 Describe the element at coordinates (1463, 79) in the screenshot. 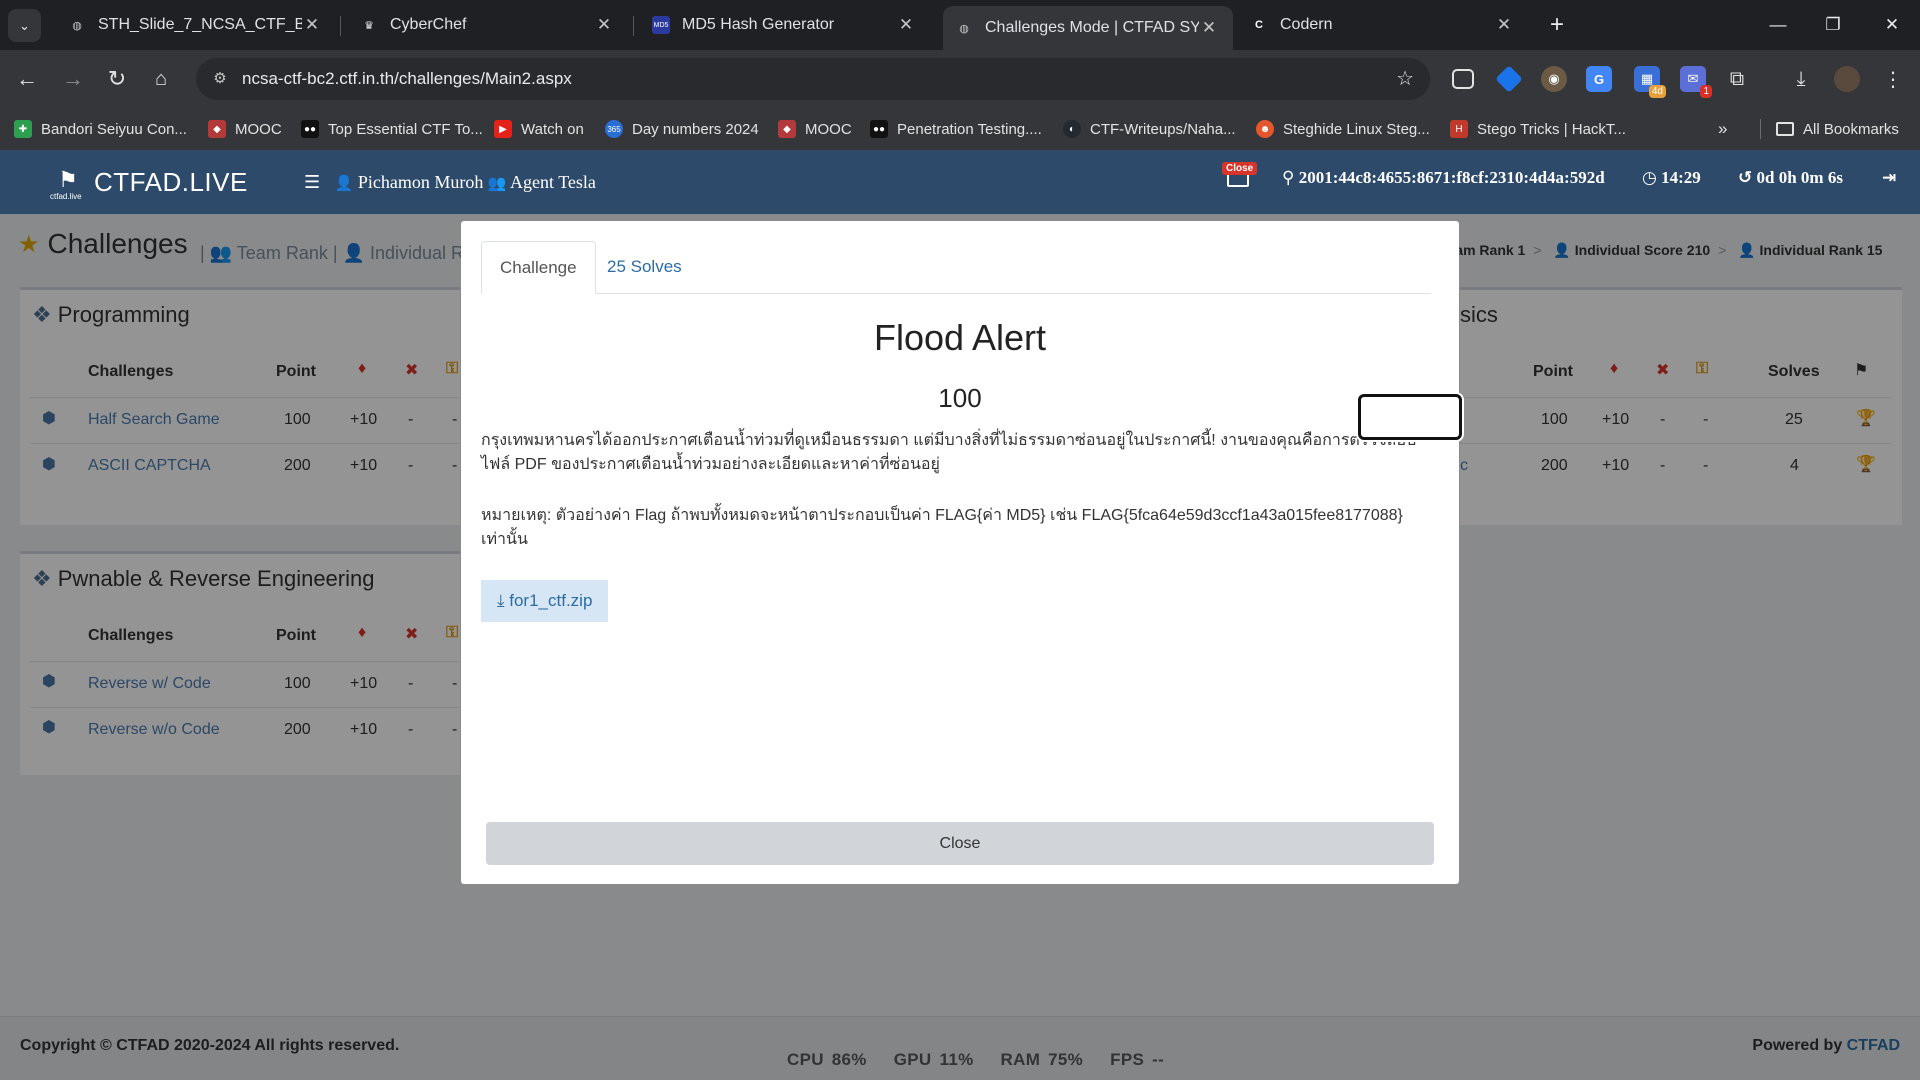

I see `sidebar-toggle-icon` at that location.